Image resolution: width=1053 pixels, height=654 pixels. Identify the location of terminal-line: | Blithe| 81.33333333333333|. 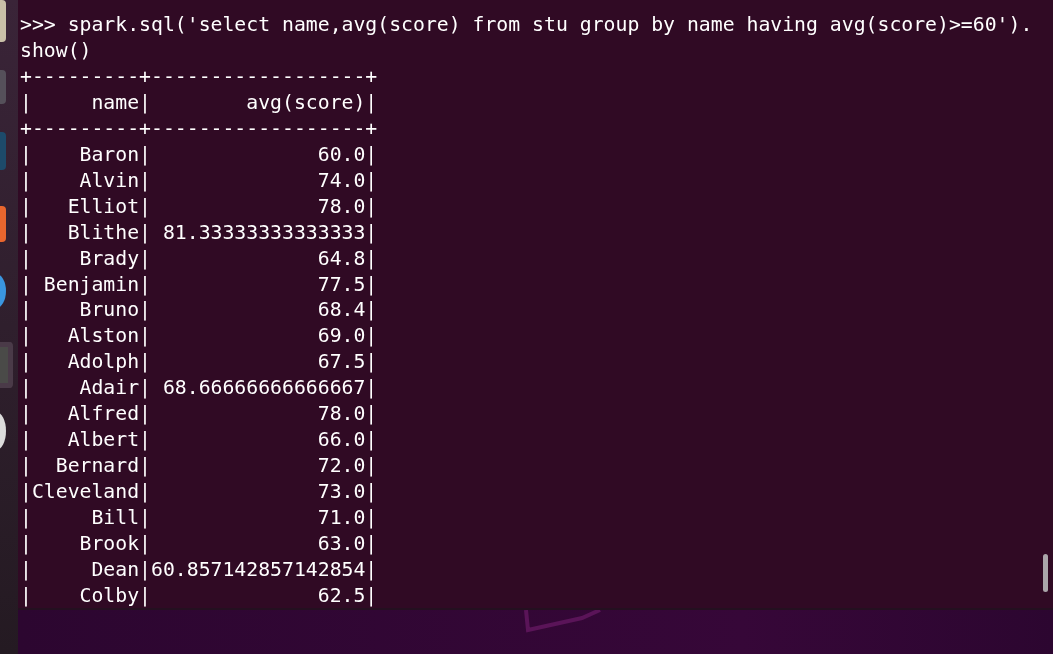
(199, 232).